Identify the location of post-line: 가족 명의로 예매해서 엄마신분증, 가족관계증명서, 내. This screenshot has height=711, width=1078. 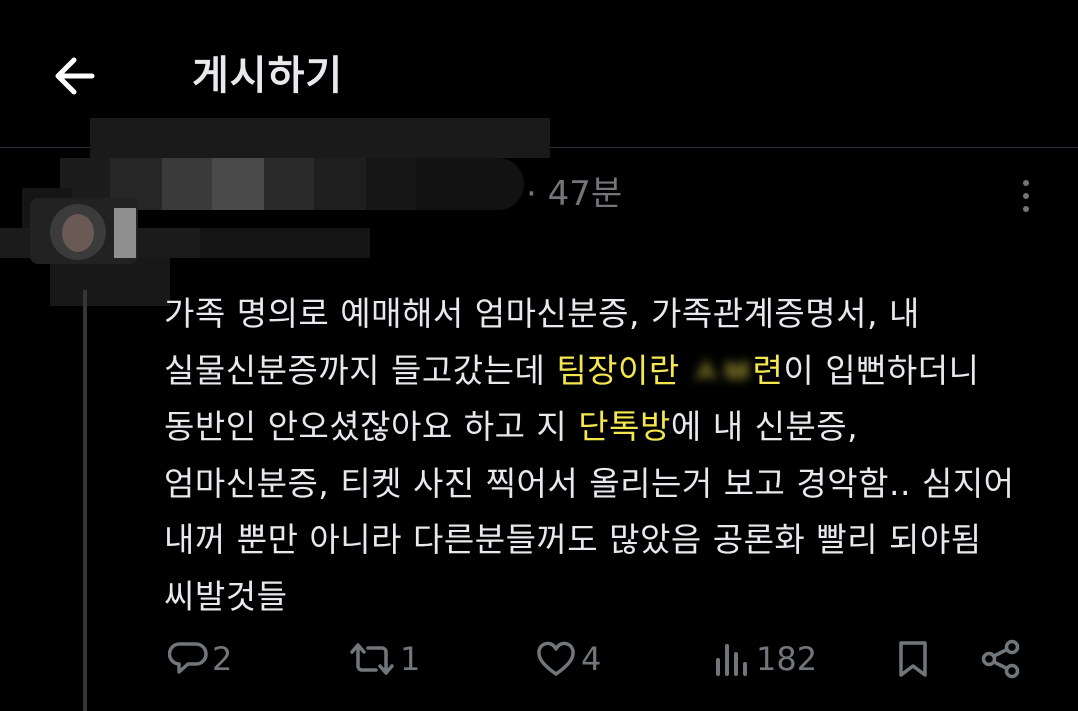
(609, 314).